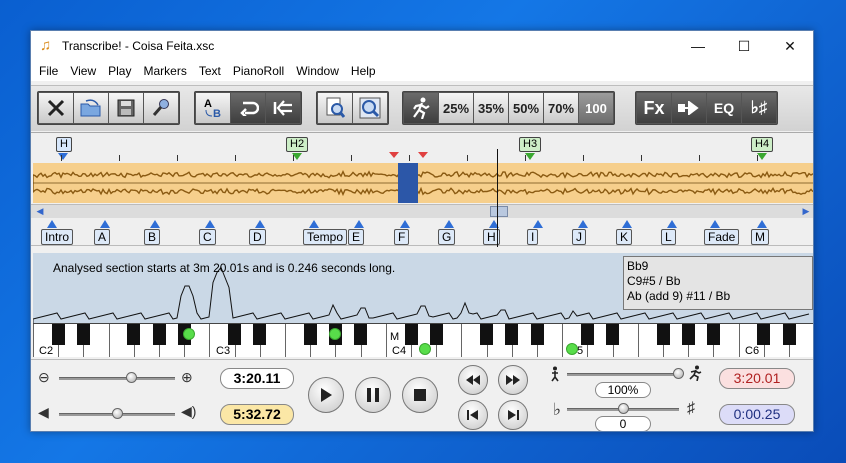  I want to click on save-disk-icon, so click(126, 108).